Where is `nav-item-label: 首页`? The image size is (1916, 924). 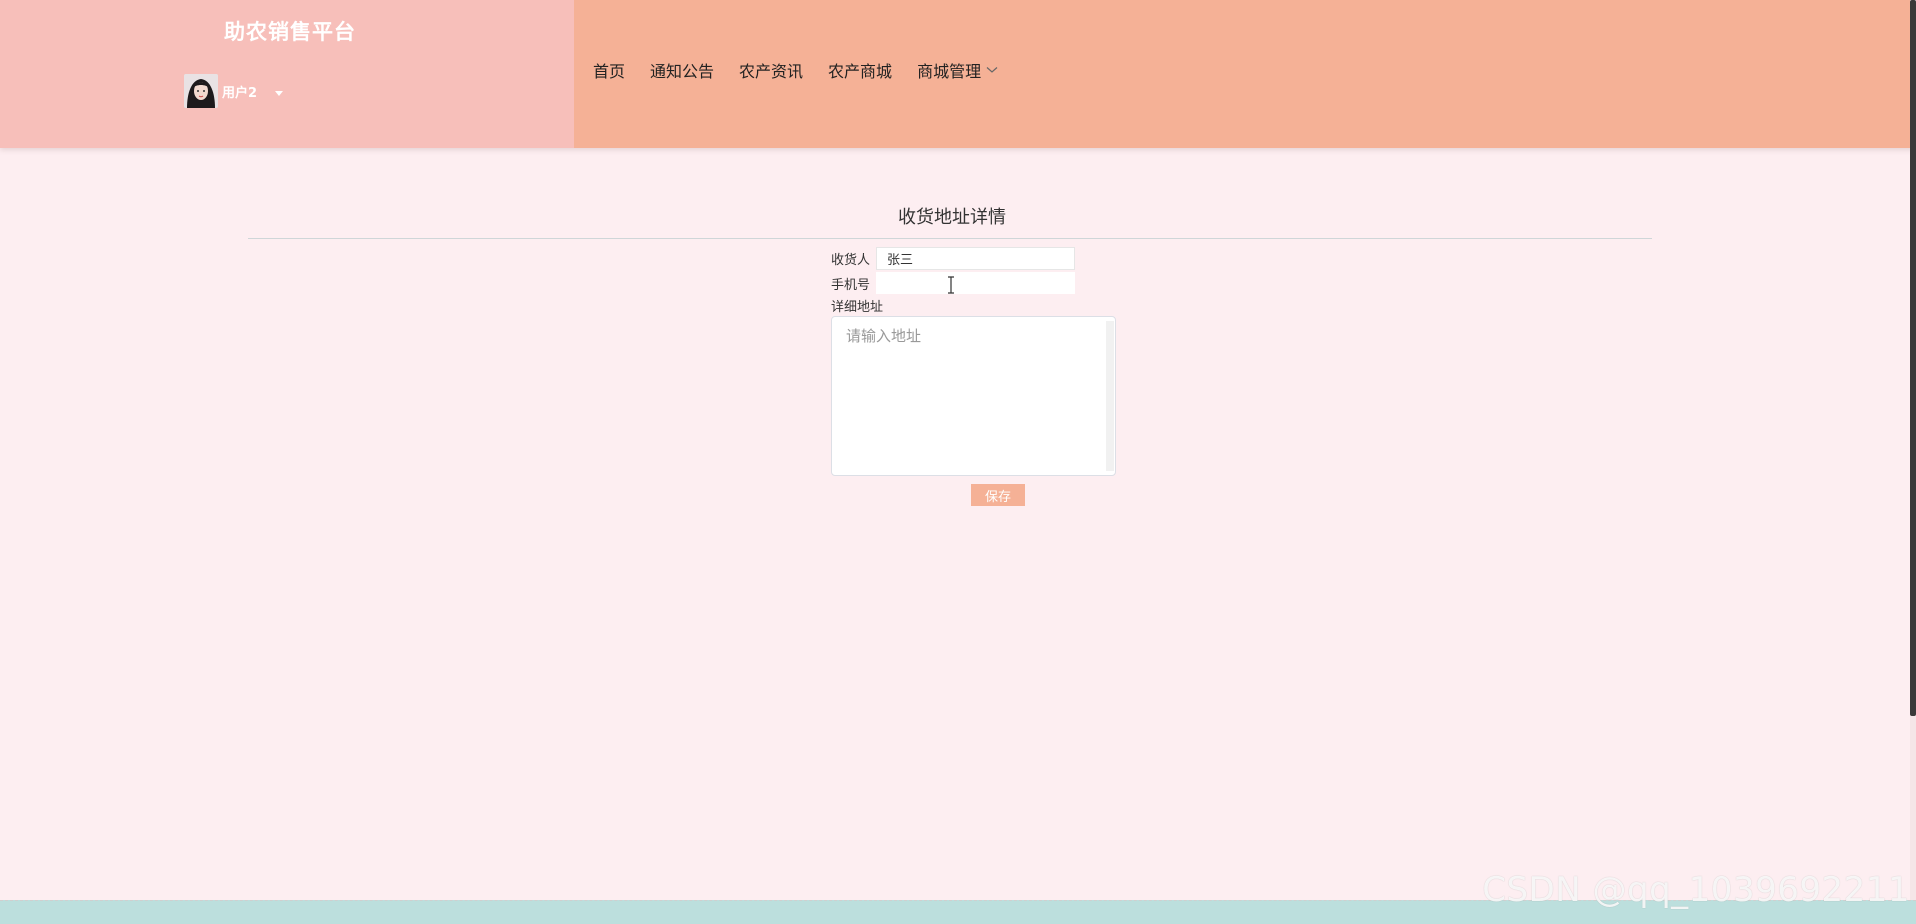 nav-item-label: 首页 is located at coordinates (609, 71).